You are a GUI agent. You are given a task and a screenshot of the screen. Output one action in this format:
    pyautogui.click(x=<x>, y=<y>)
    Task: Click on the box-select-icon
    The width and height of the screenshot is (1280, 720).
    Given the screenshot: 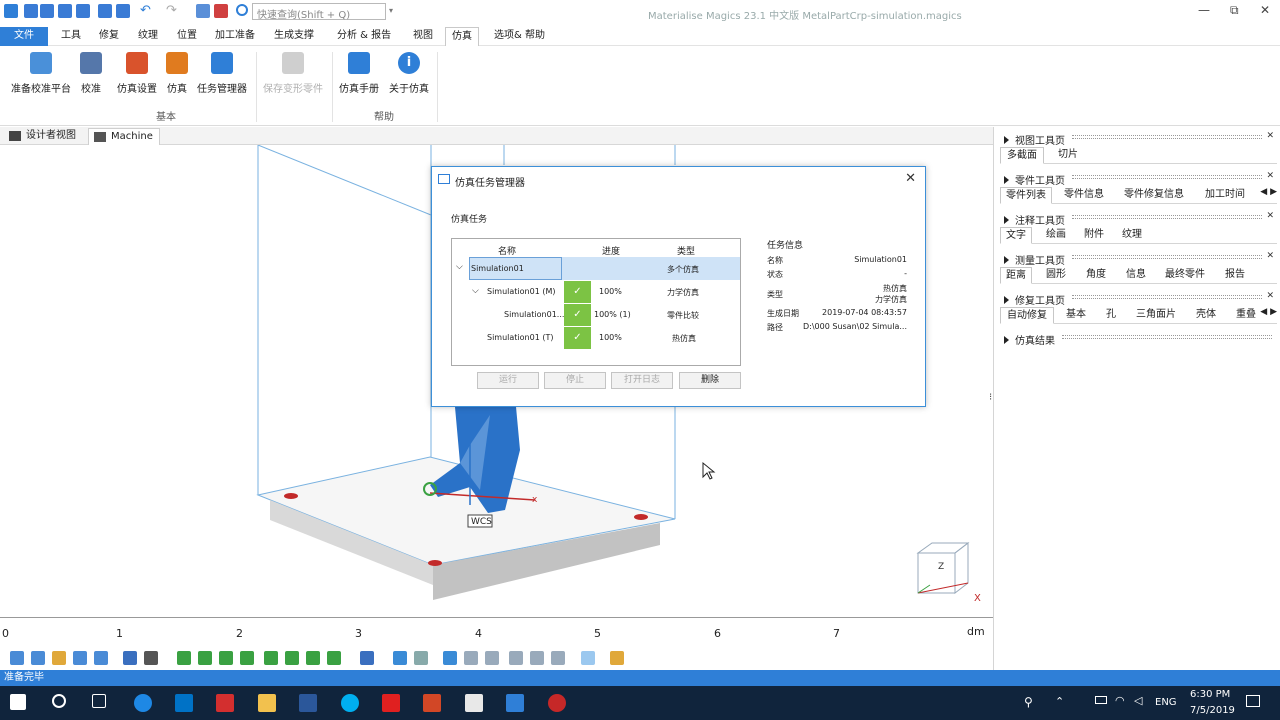 What is the action you would take?
    pyautogui.click(x=271, y=658)
    